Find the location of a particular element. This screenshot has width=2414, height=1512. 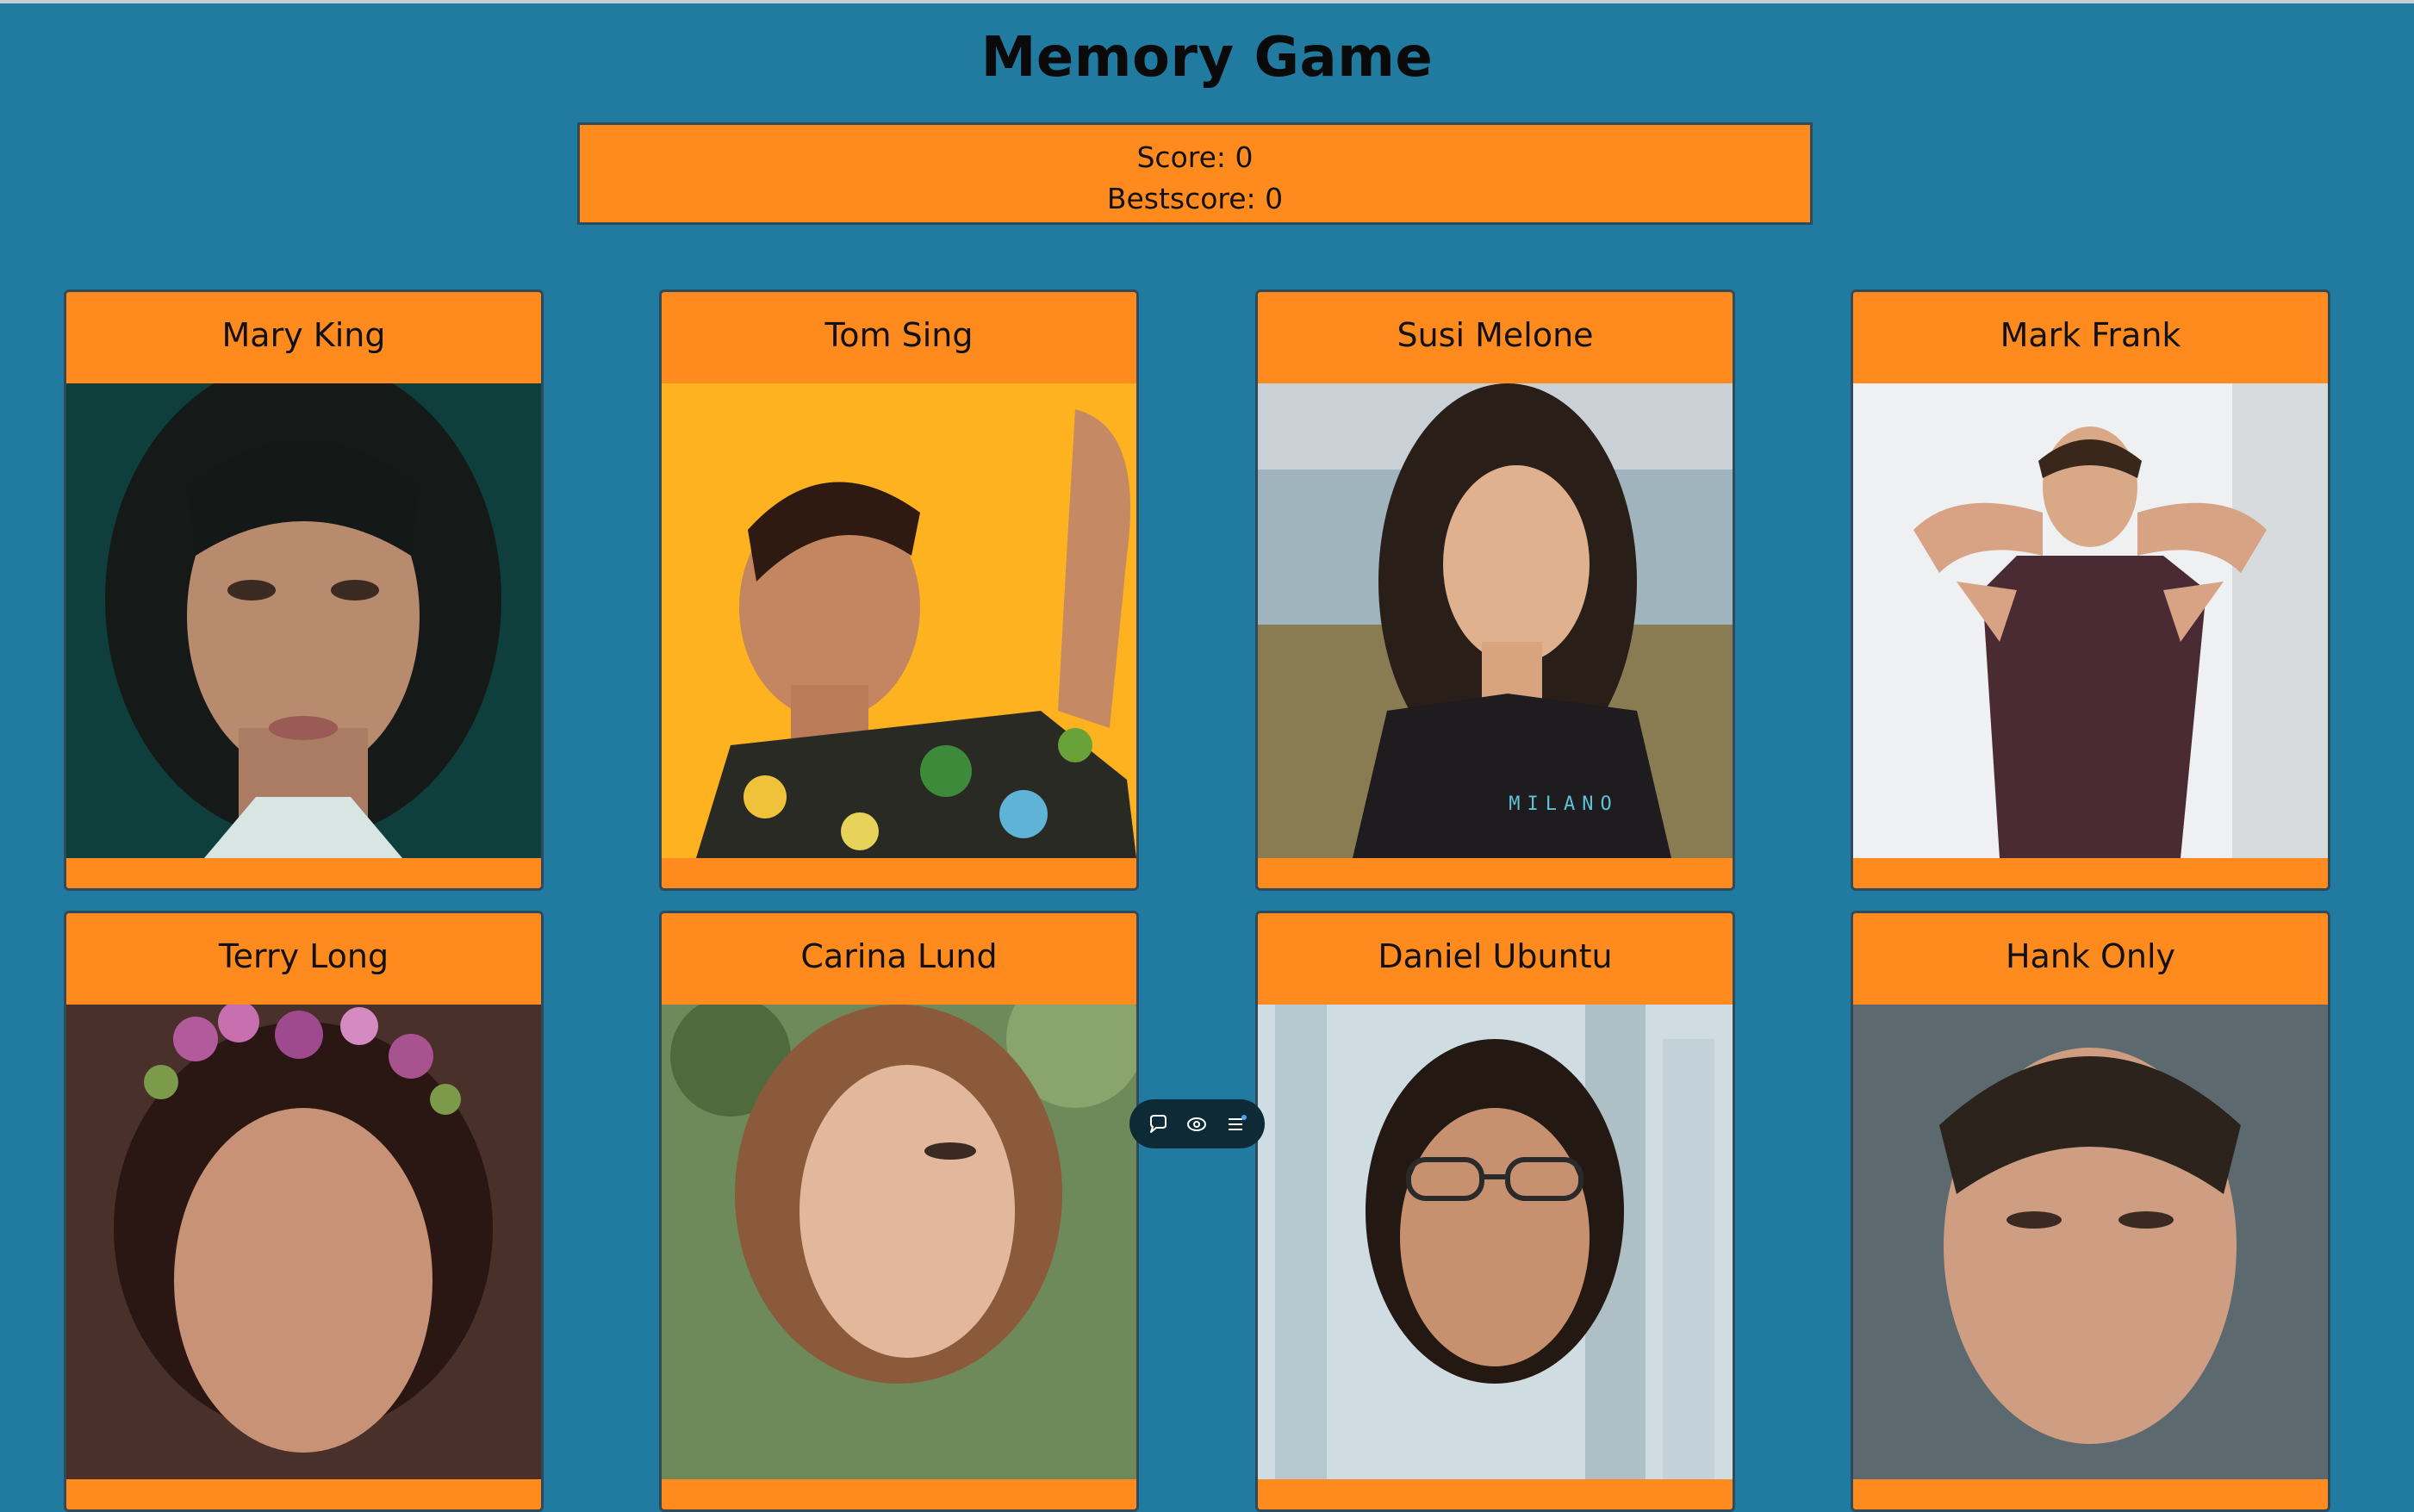

card-name: Terry Long is located at coordinates (303, 956).